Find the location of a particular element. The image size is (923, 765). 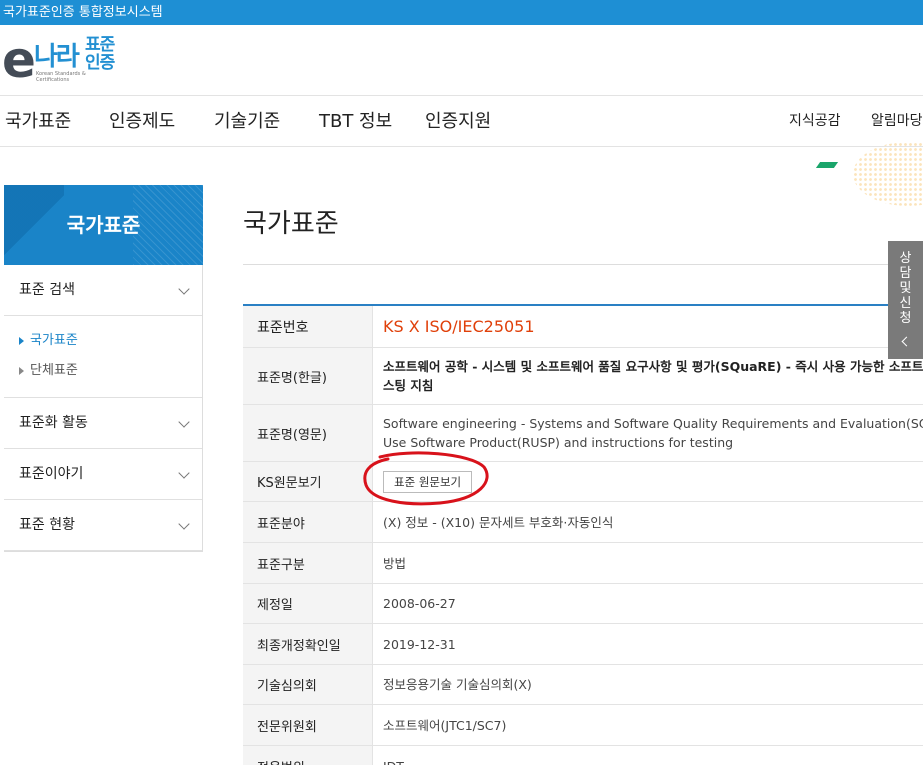

gnb-item-certification: 인증제도 is located at coordinates (142, 122).